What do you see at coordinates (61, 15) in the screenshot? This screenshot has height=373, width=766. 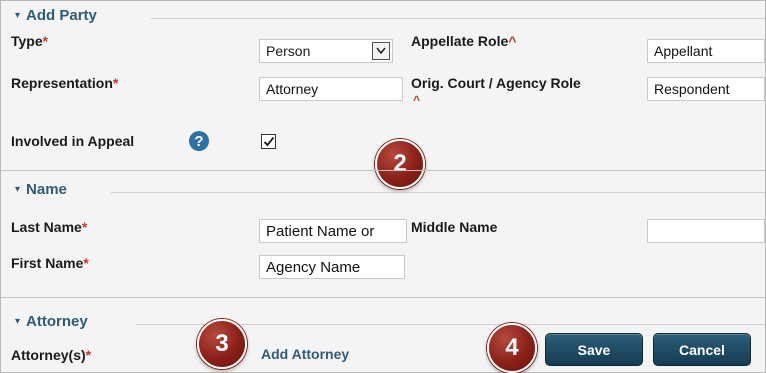 I see `add-party-title: Add Party` at bounding box center [61, 15].